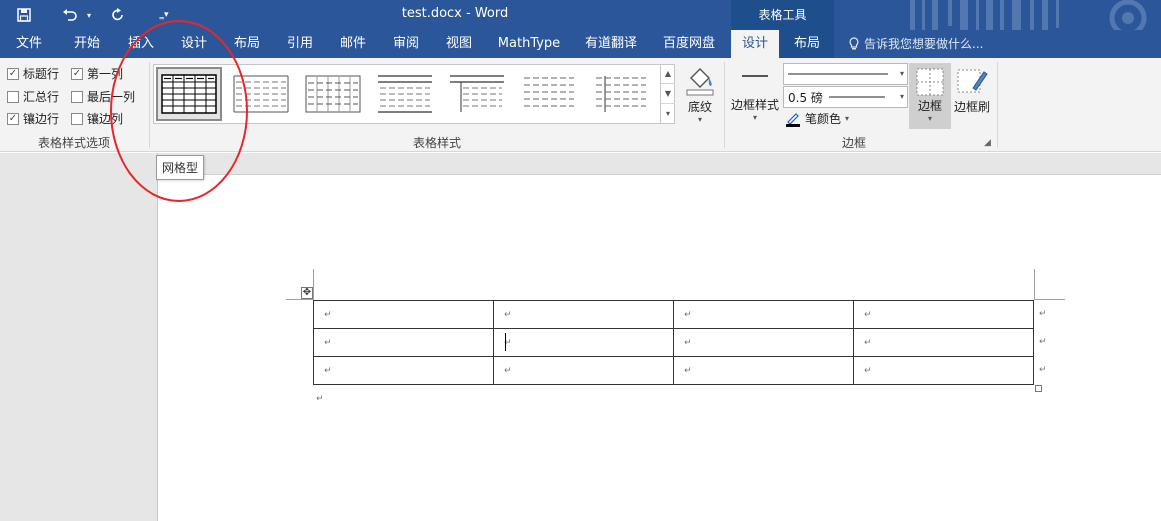  What do you see at coordinates (529, 44) in the screenshot?
I see `tab-mathtype: MathType` at bounding box center [529, 44].